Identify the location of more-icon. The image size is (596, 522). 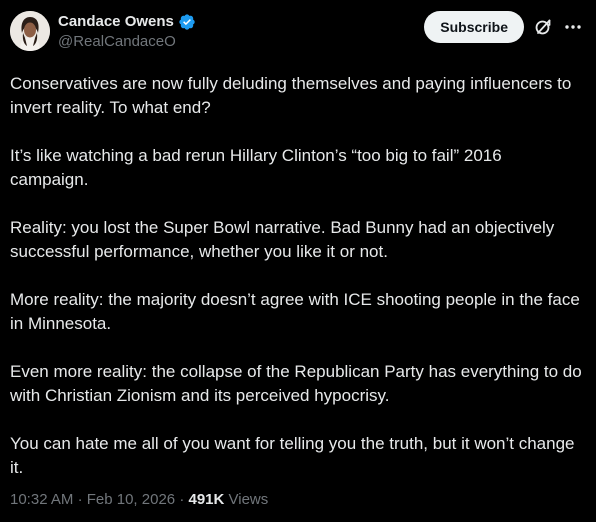
(573, 27).